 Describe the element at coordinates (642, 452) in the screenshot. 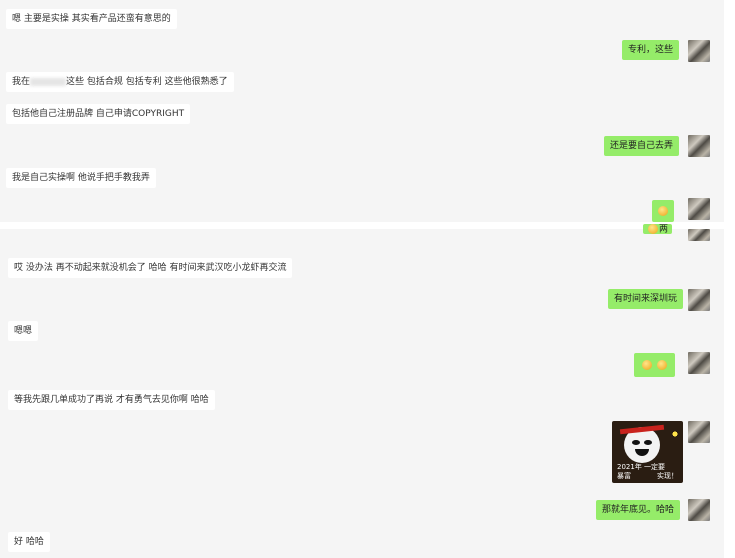

I see `panda-mouth` at that location.